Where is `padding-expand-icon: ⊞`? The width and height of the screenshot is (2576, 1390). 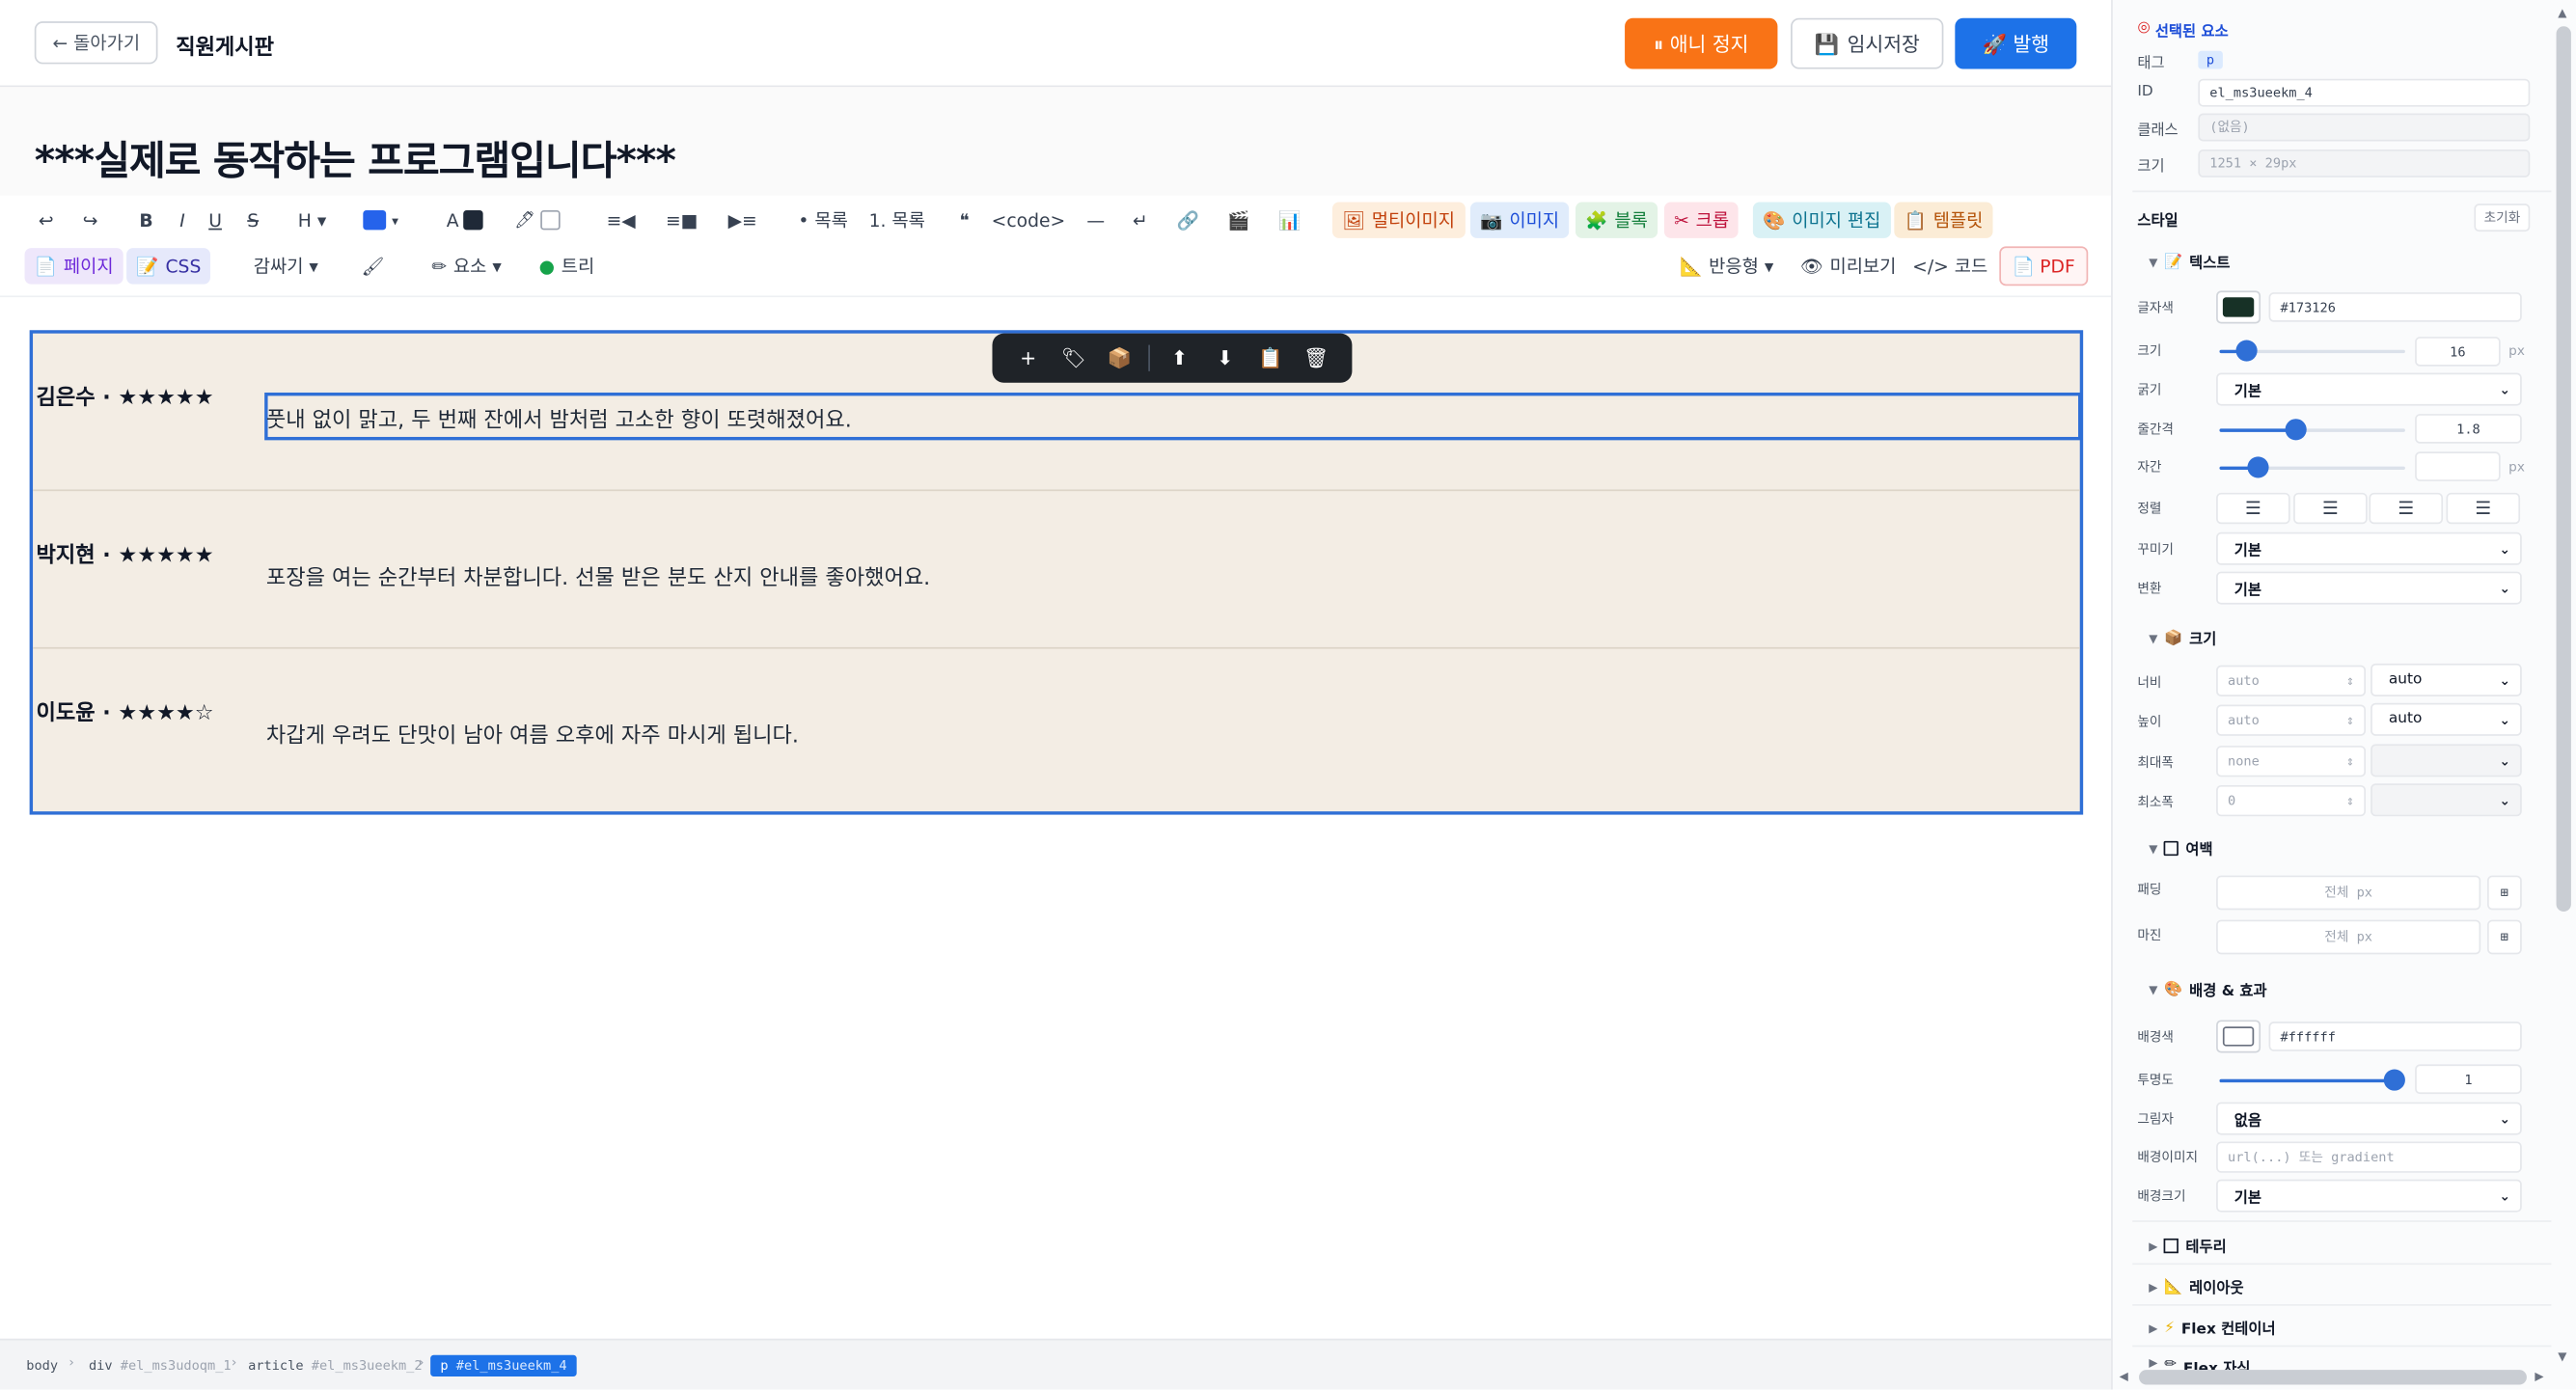 padding-expand-icon: ⊞ is located at coordinates (2505, 893).